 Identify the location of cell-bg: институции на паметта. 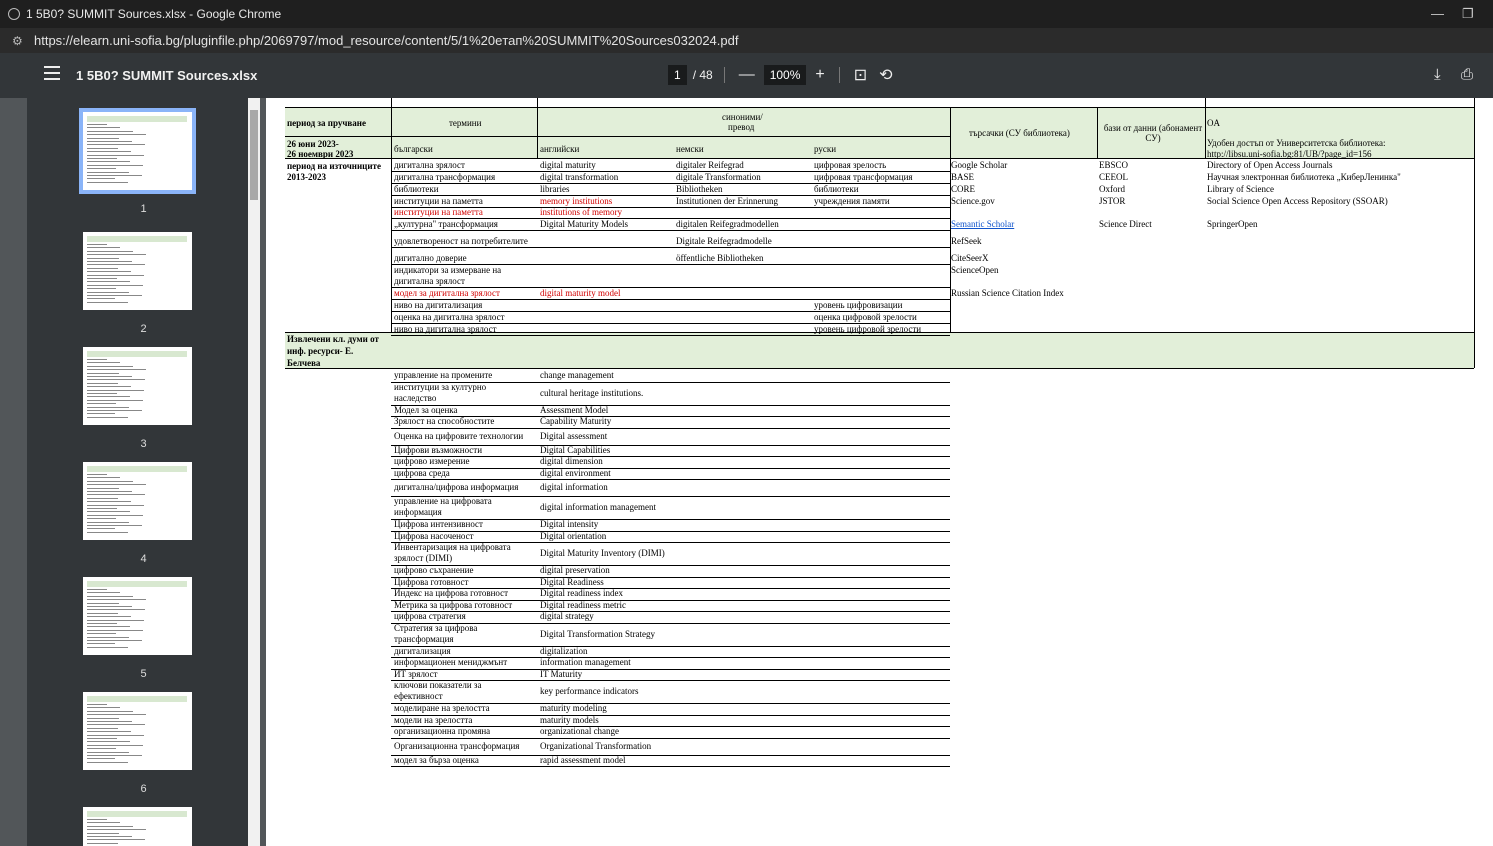
(438, 201).